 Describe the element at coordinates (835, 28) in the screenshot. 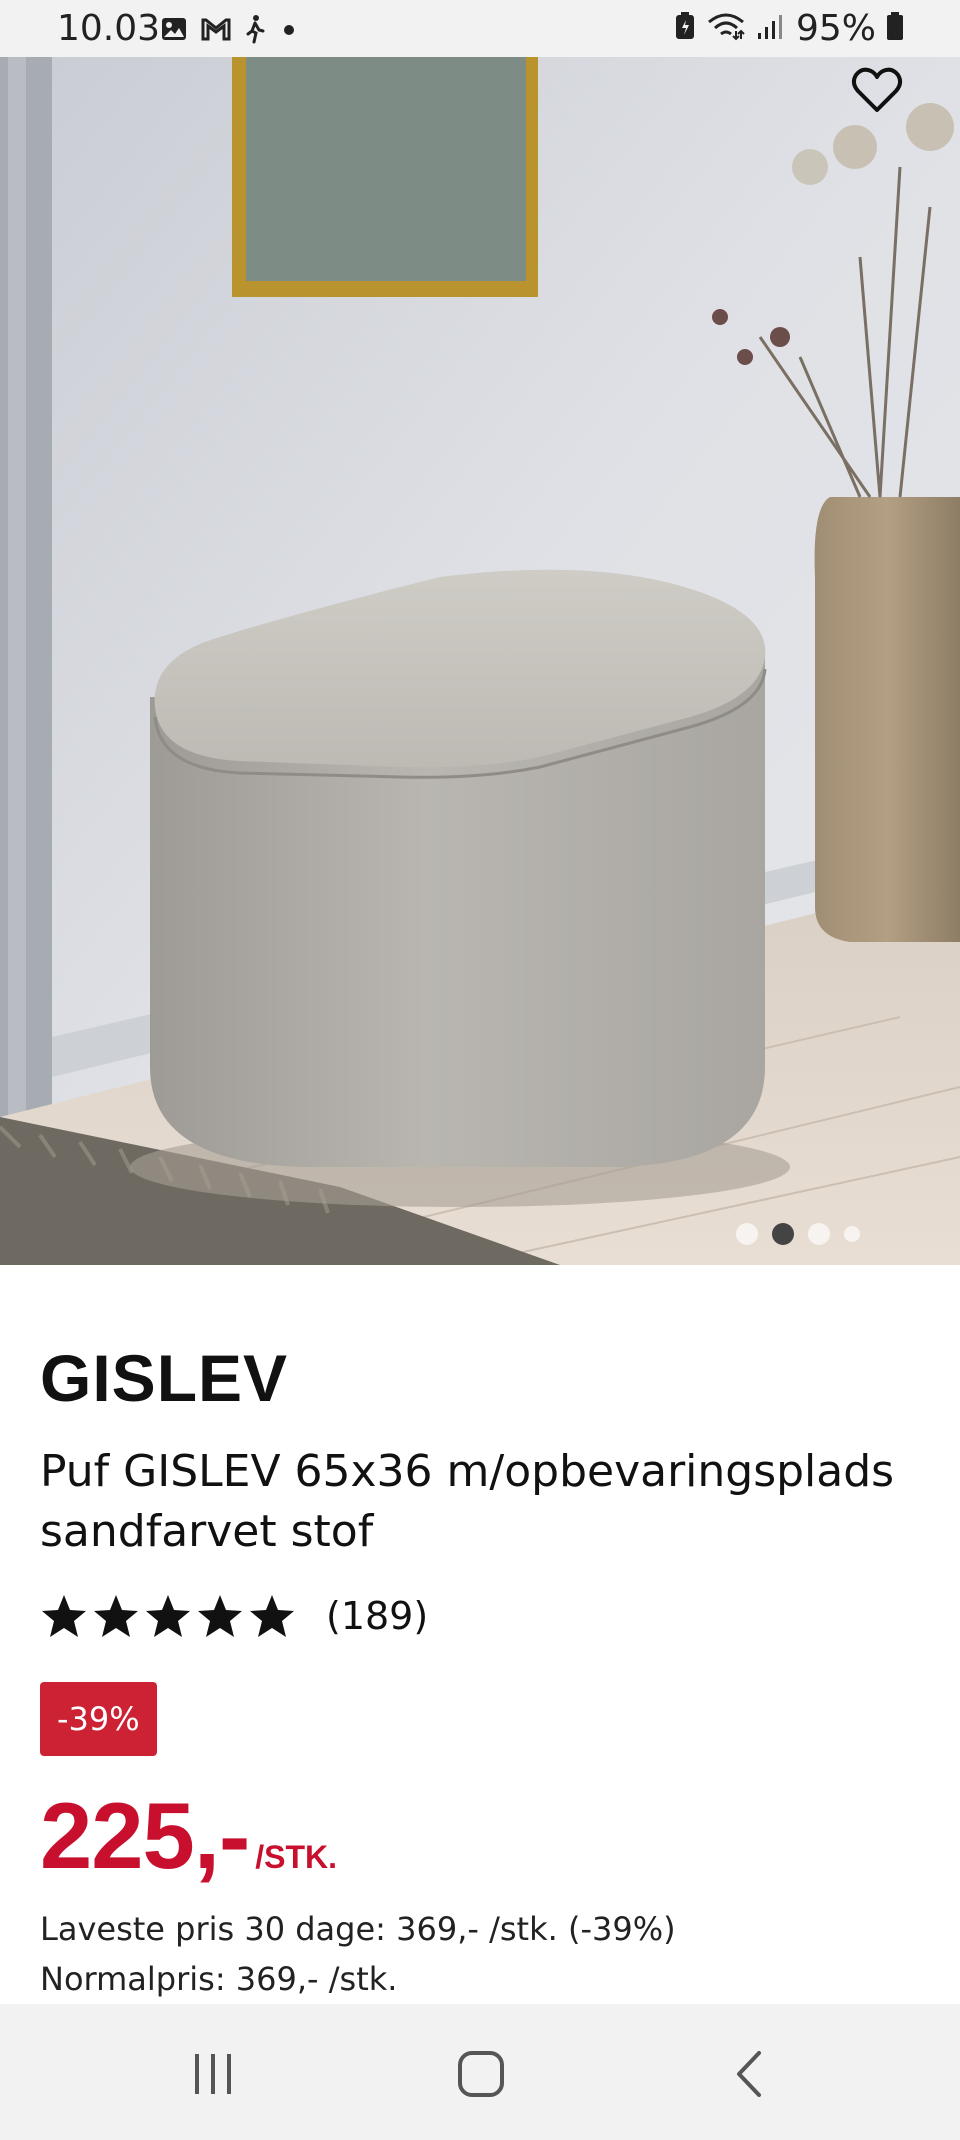

I see `battery-percent: 95%` at that location.